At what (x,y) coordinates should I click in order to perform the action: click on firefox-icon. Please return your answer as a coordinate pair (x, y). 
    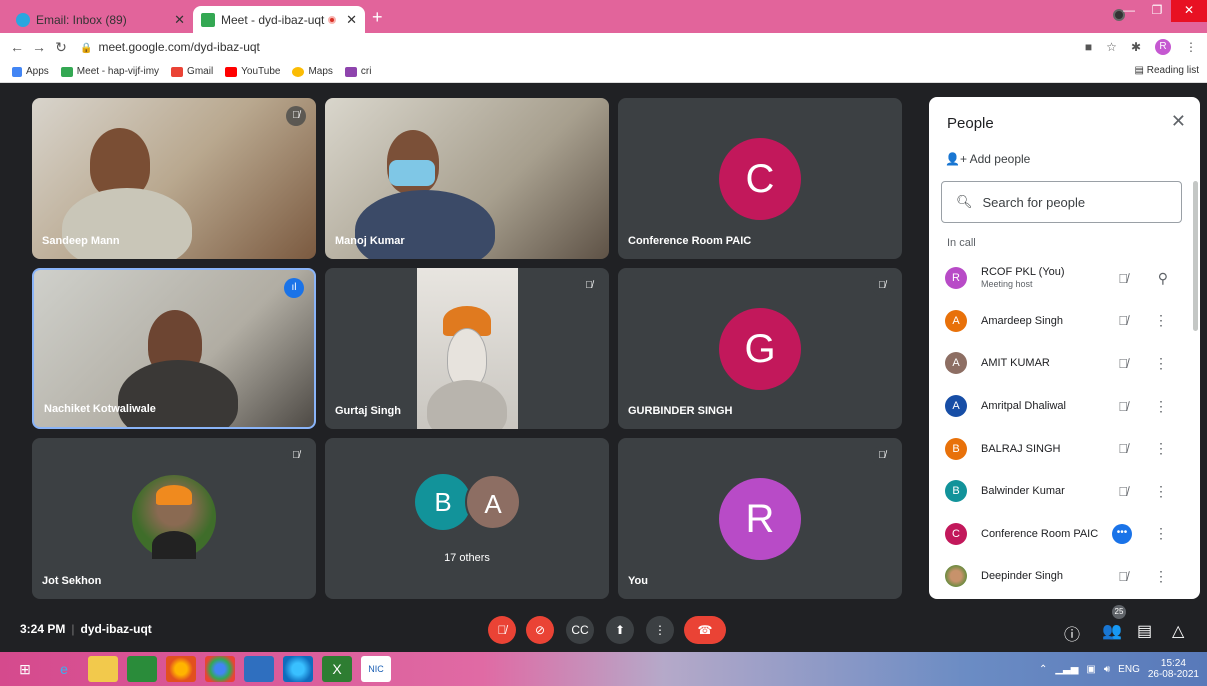
    Looking at the image, I should click on (181, 669).